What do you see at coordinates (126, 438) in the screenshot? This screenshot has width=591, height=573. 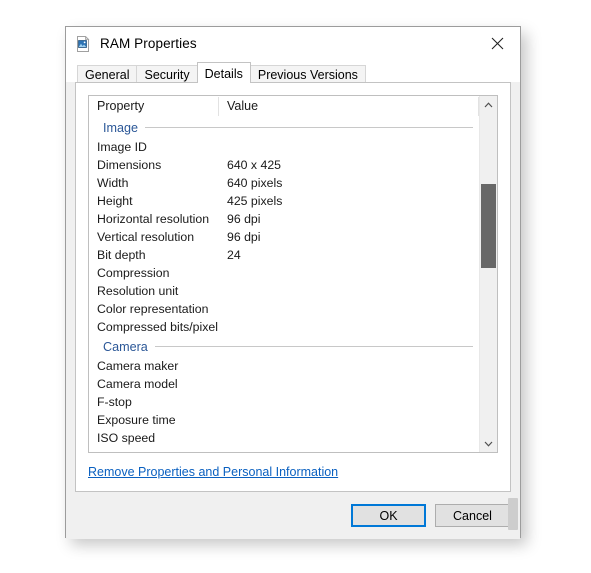 I see `row-property: ISO speed` at bounding box center [126, 438].